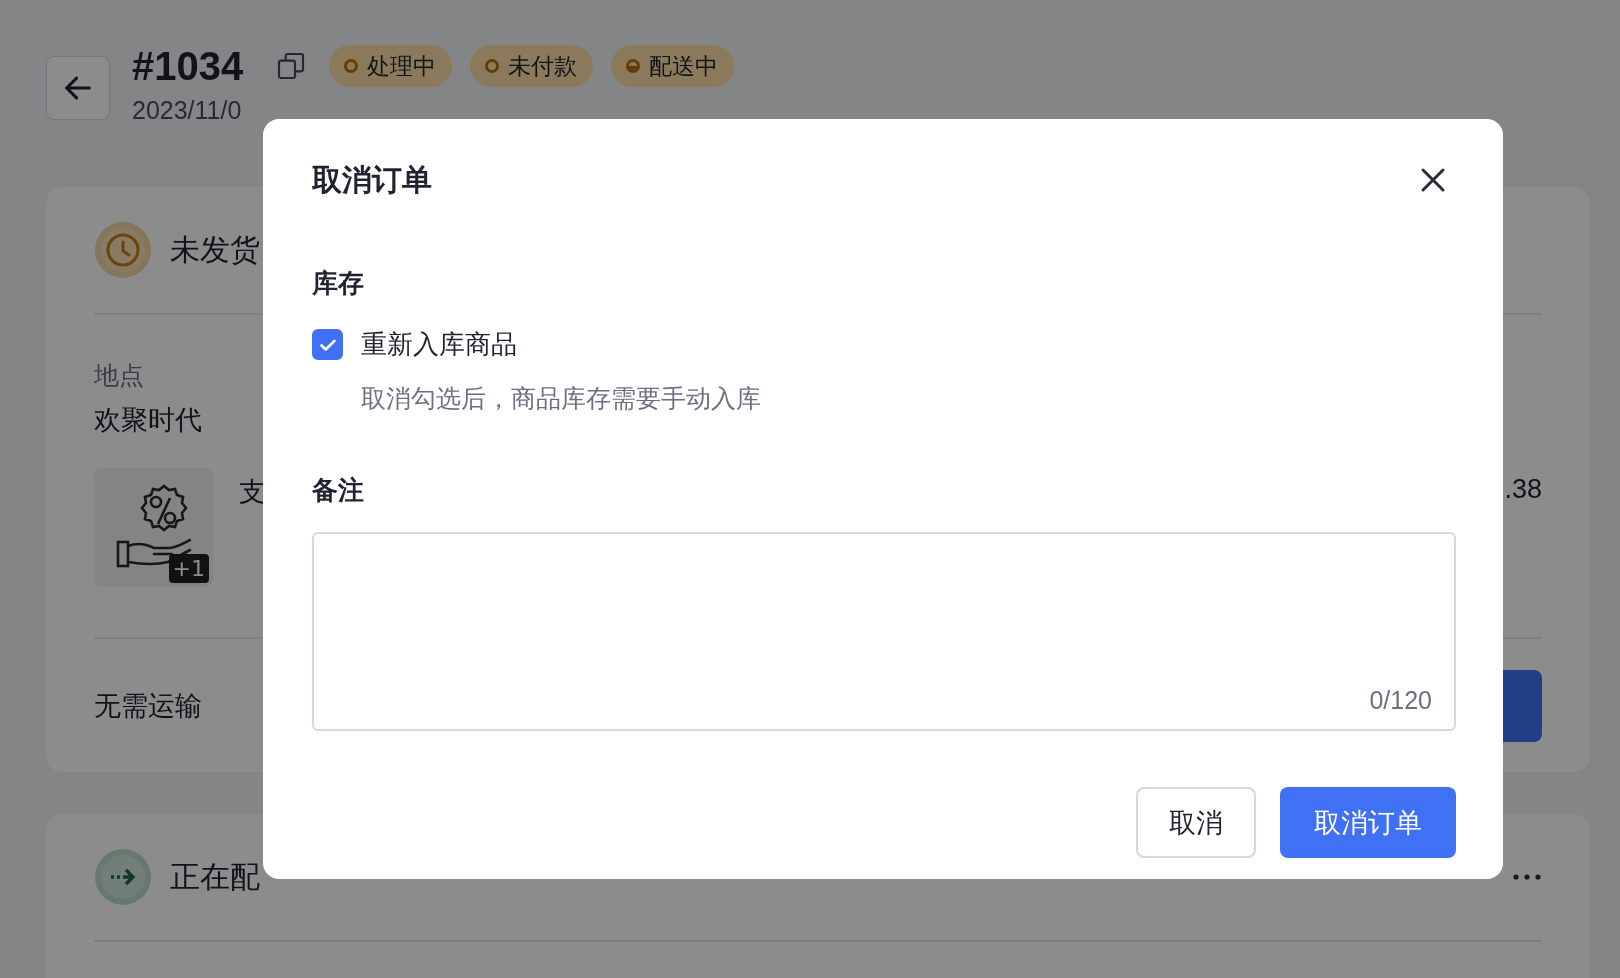  What do you see at coordinates (673, 66) in the screenshot?
I see `status-badge: 配送中` at bounding box center [673, 66].